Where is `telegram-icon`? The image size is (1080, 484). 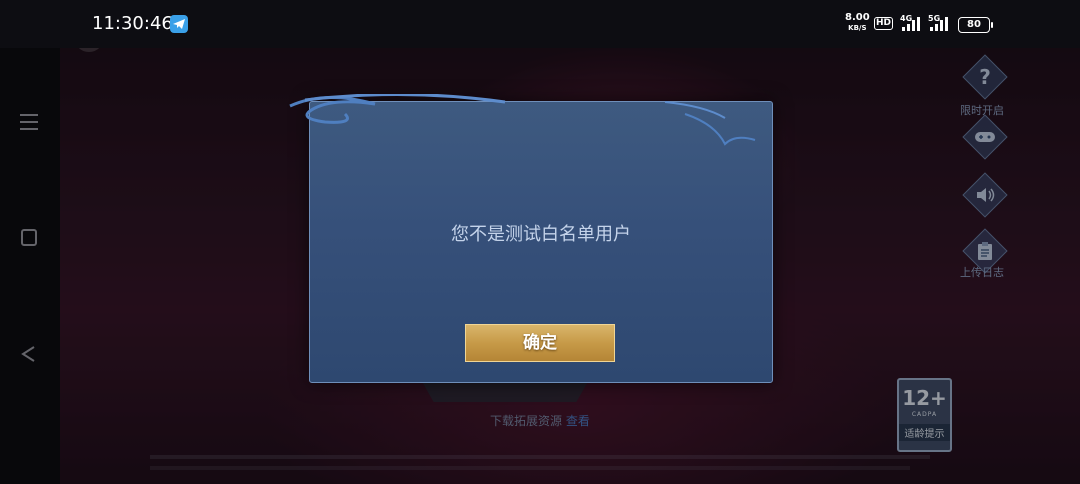 telegram-icon is located at coordinates (179, 24).